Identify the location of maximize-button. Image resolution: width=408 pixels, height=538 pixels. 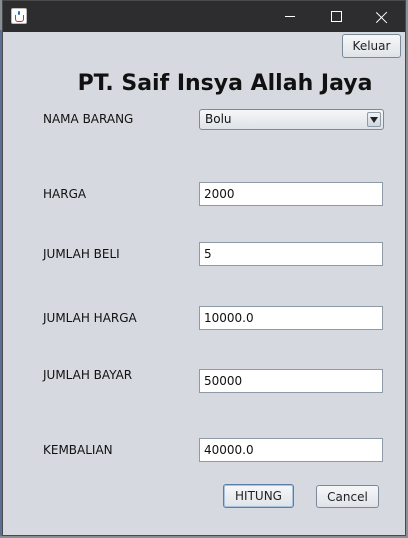
(336, 16).